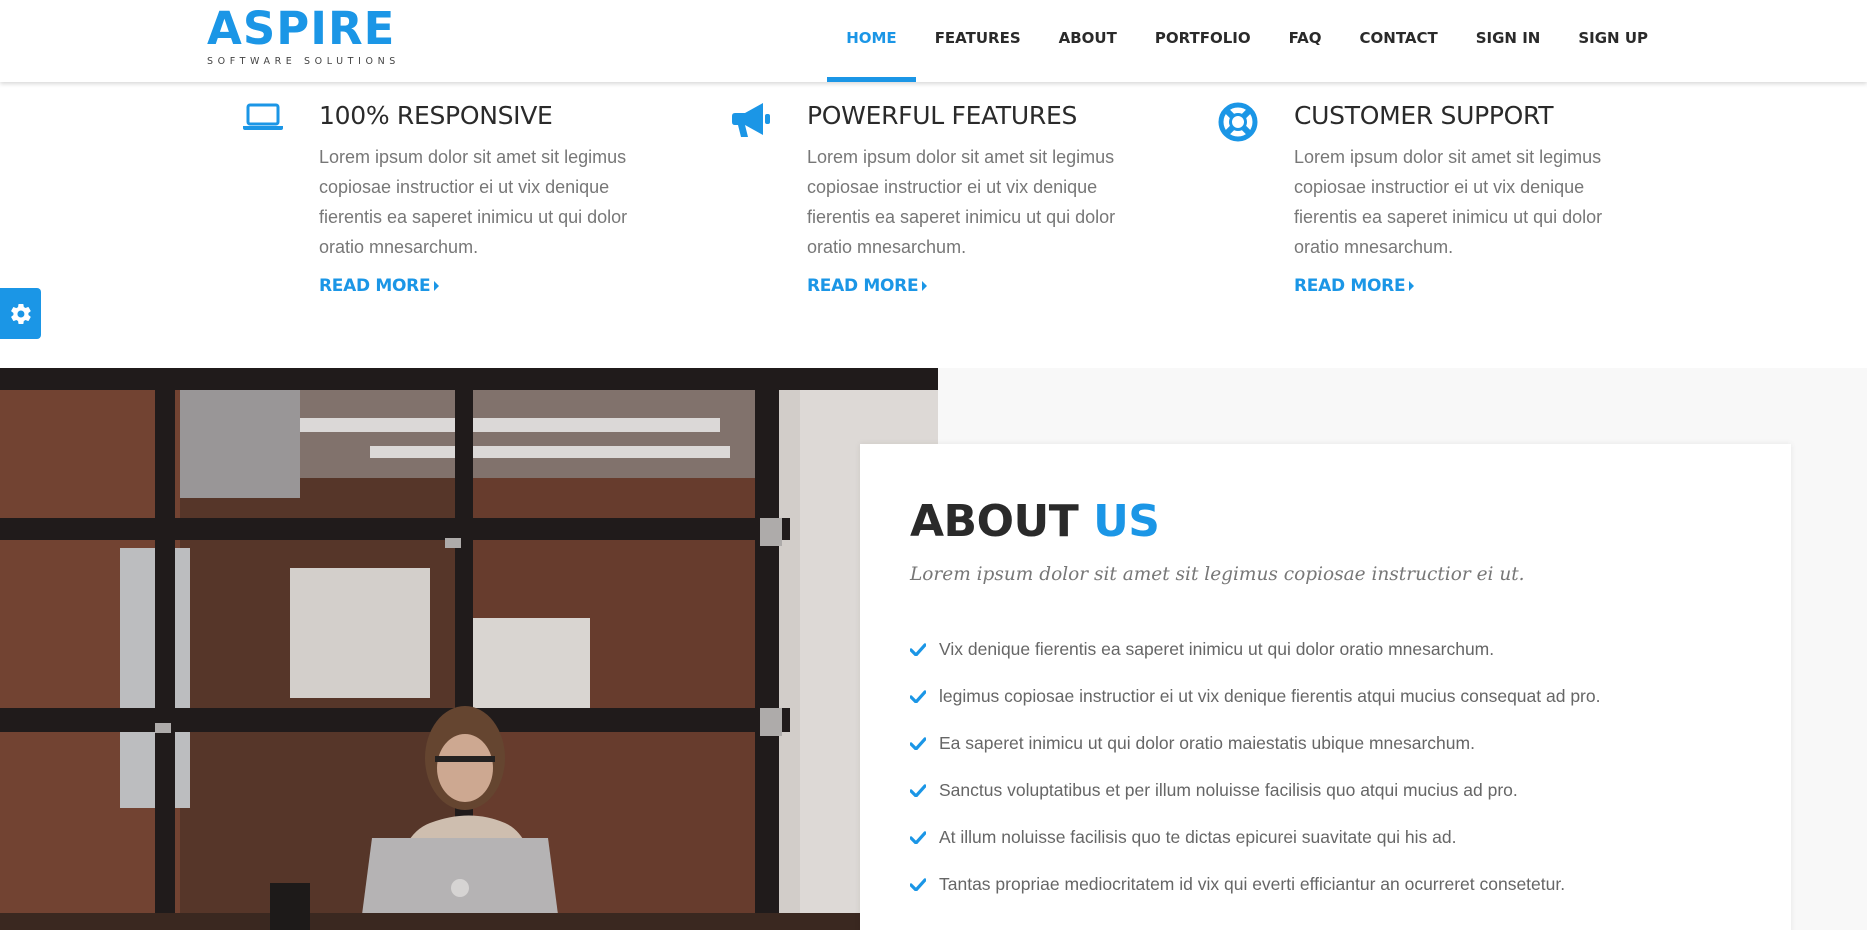  Describe the element at coordinates (263, 118) in the screenshot. I see `laptop-icon` at that location.